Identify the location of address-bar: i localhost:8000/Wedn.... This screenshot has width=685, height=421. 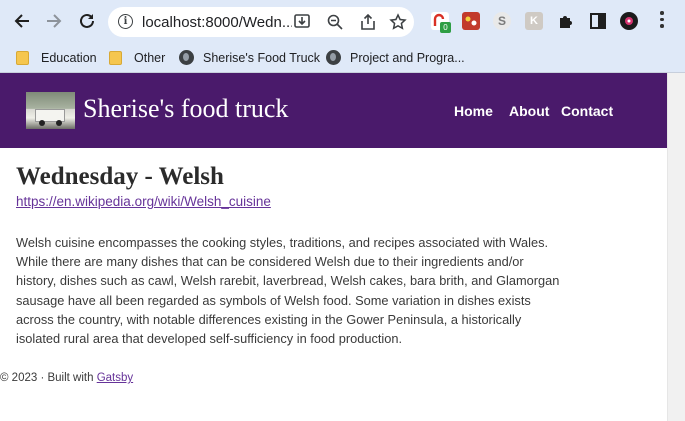
(261, 22).